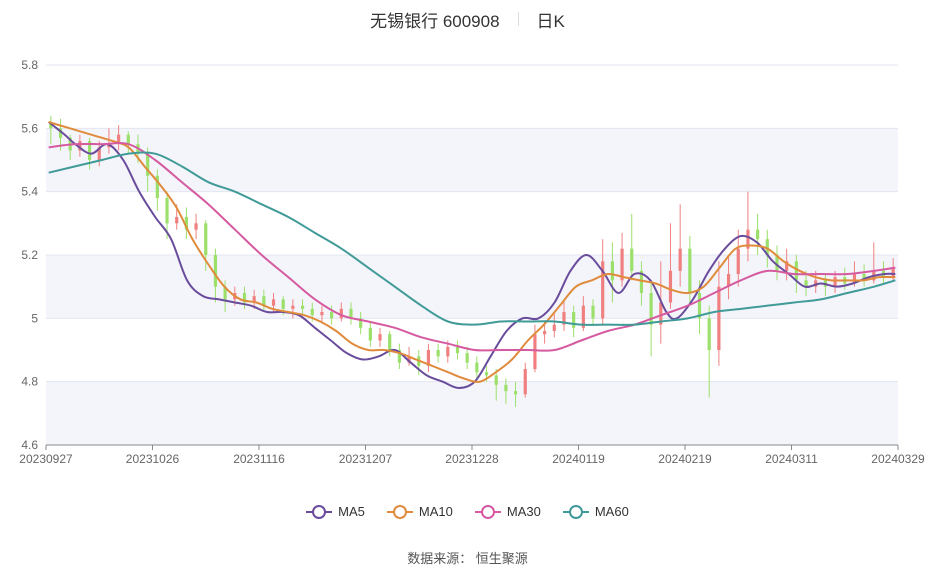 Image resolution: width=935 pixels, height=568 pixels. I want to click on legend-item-ma30: MA30, so click(507, 511).